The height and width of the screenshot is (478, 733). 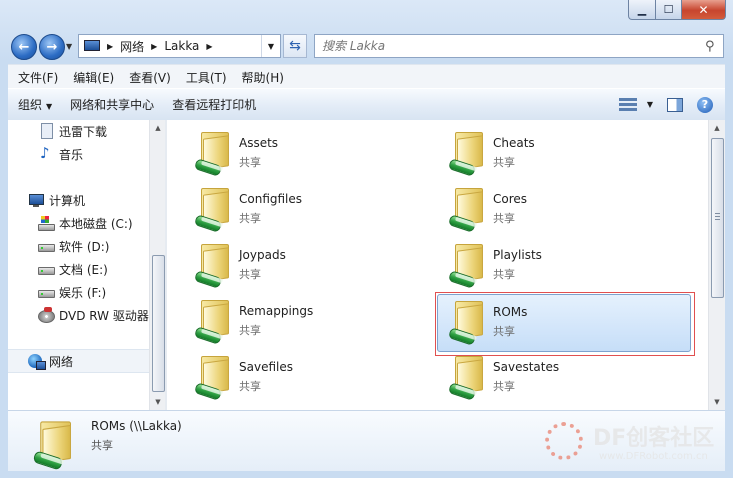 I want to click on menu-view: 查看(V), so click(x=147, y=77).